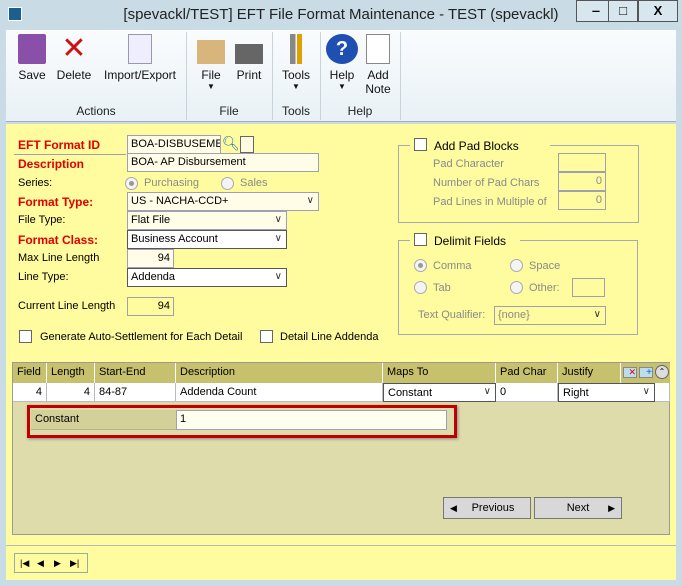 The image size is (682, 586). I want to click on description-input: BOA- AP Disbursement, so click(223, 162).